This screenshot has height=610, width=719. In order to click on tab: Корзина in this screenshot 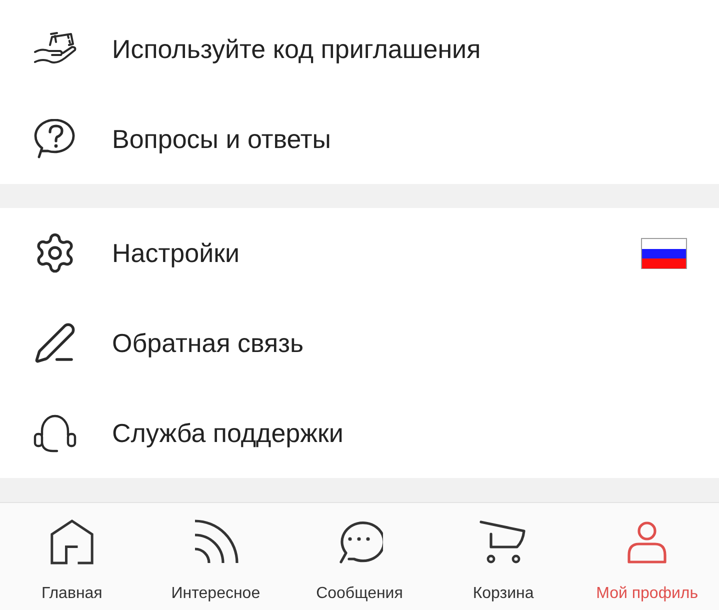, I will do `click(503, 556)`.